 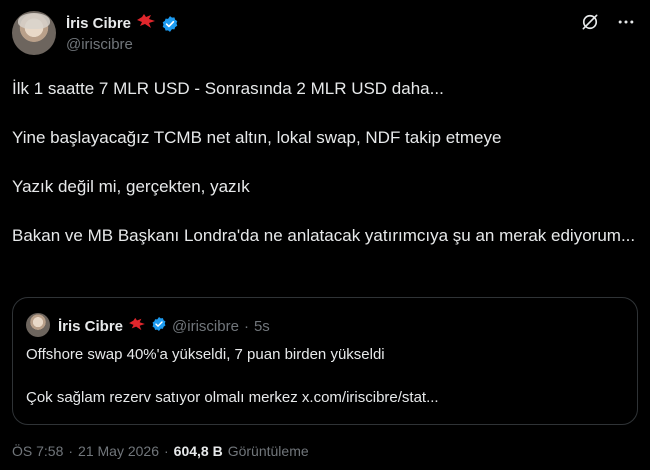 What do you see at coordinates (198, 451) in the screenshot?
I see `view-count: 604,8 B` at bounding box center [198, 451].